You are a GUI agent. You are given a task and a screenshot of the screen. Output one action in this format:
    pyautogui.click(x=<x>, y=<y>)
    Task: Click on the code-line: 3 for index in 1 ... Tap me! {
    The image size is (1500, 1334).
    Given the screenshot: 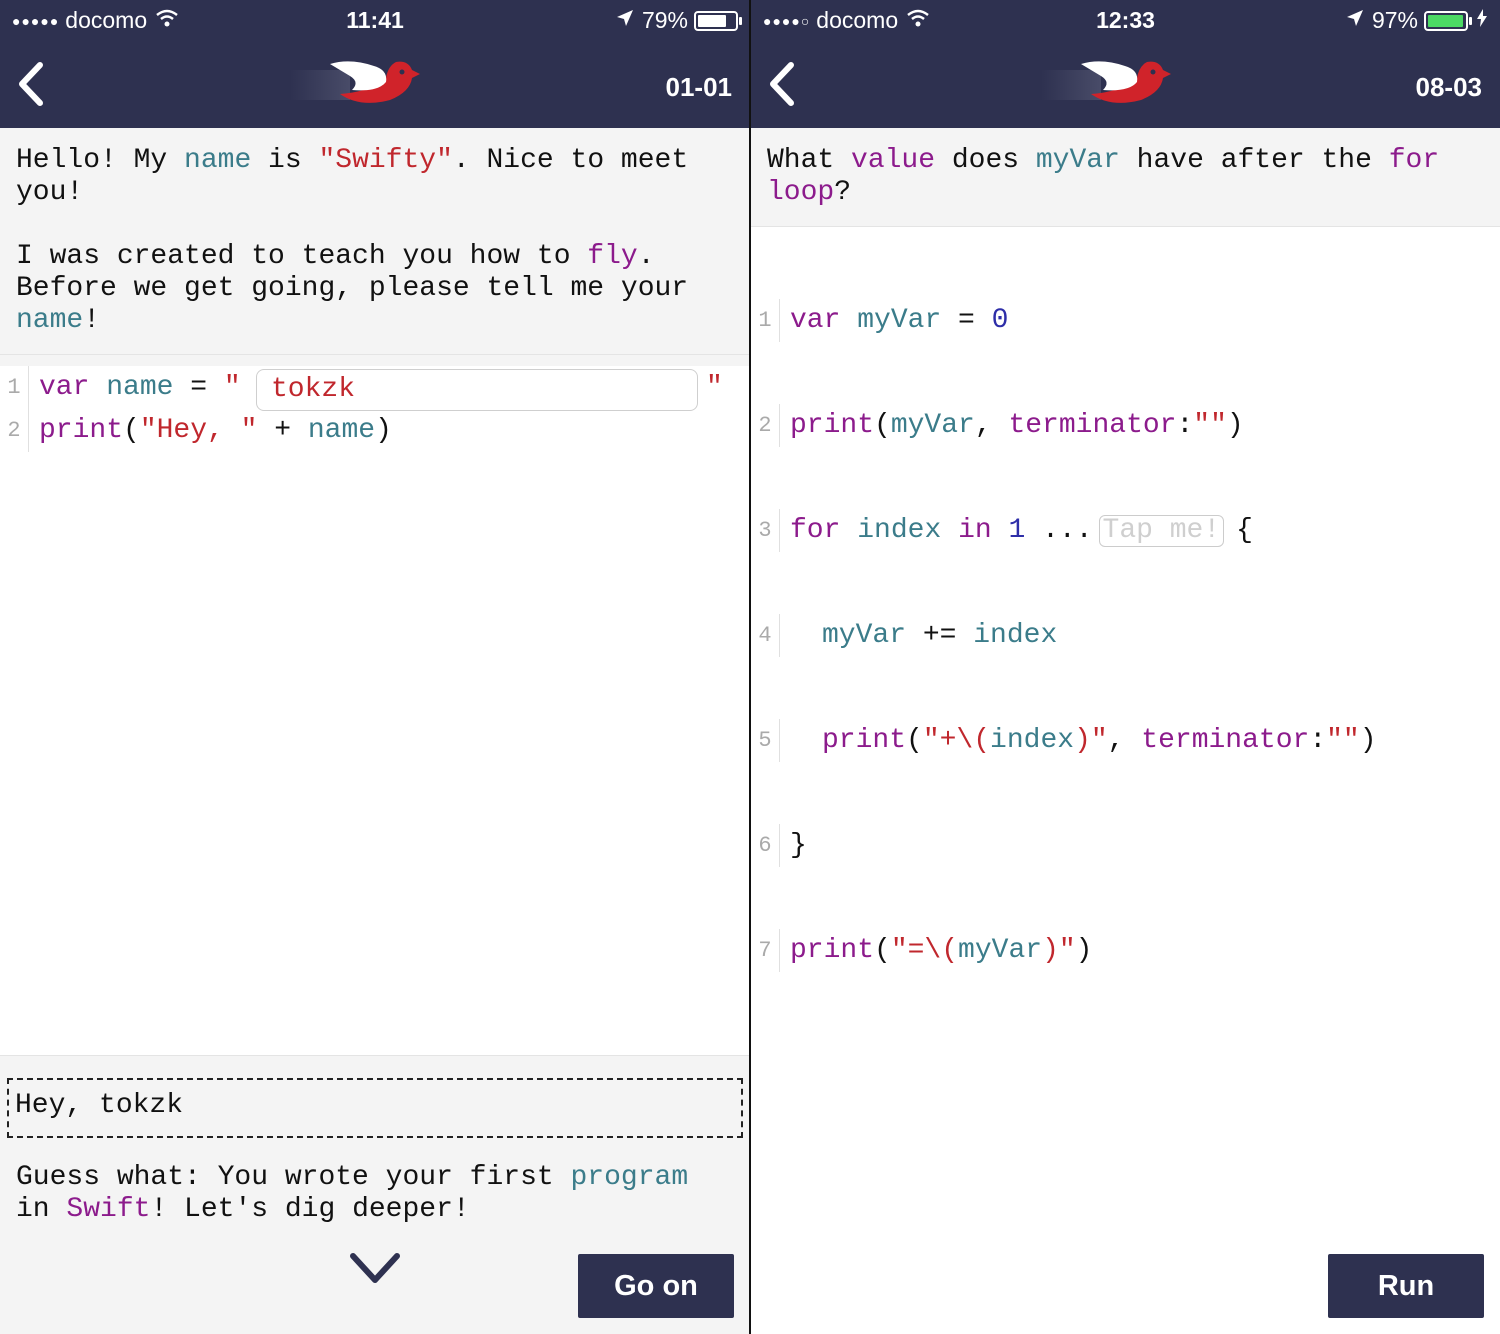 What is the action you would take?
    pyautogui.click(x=1125, y=530)
    